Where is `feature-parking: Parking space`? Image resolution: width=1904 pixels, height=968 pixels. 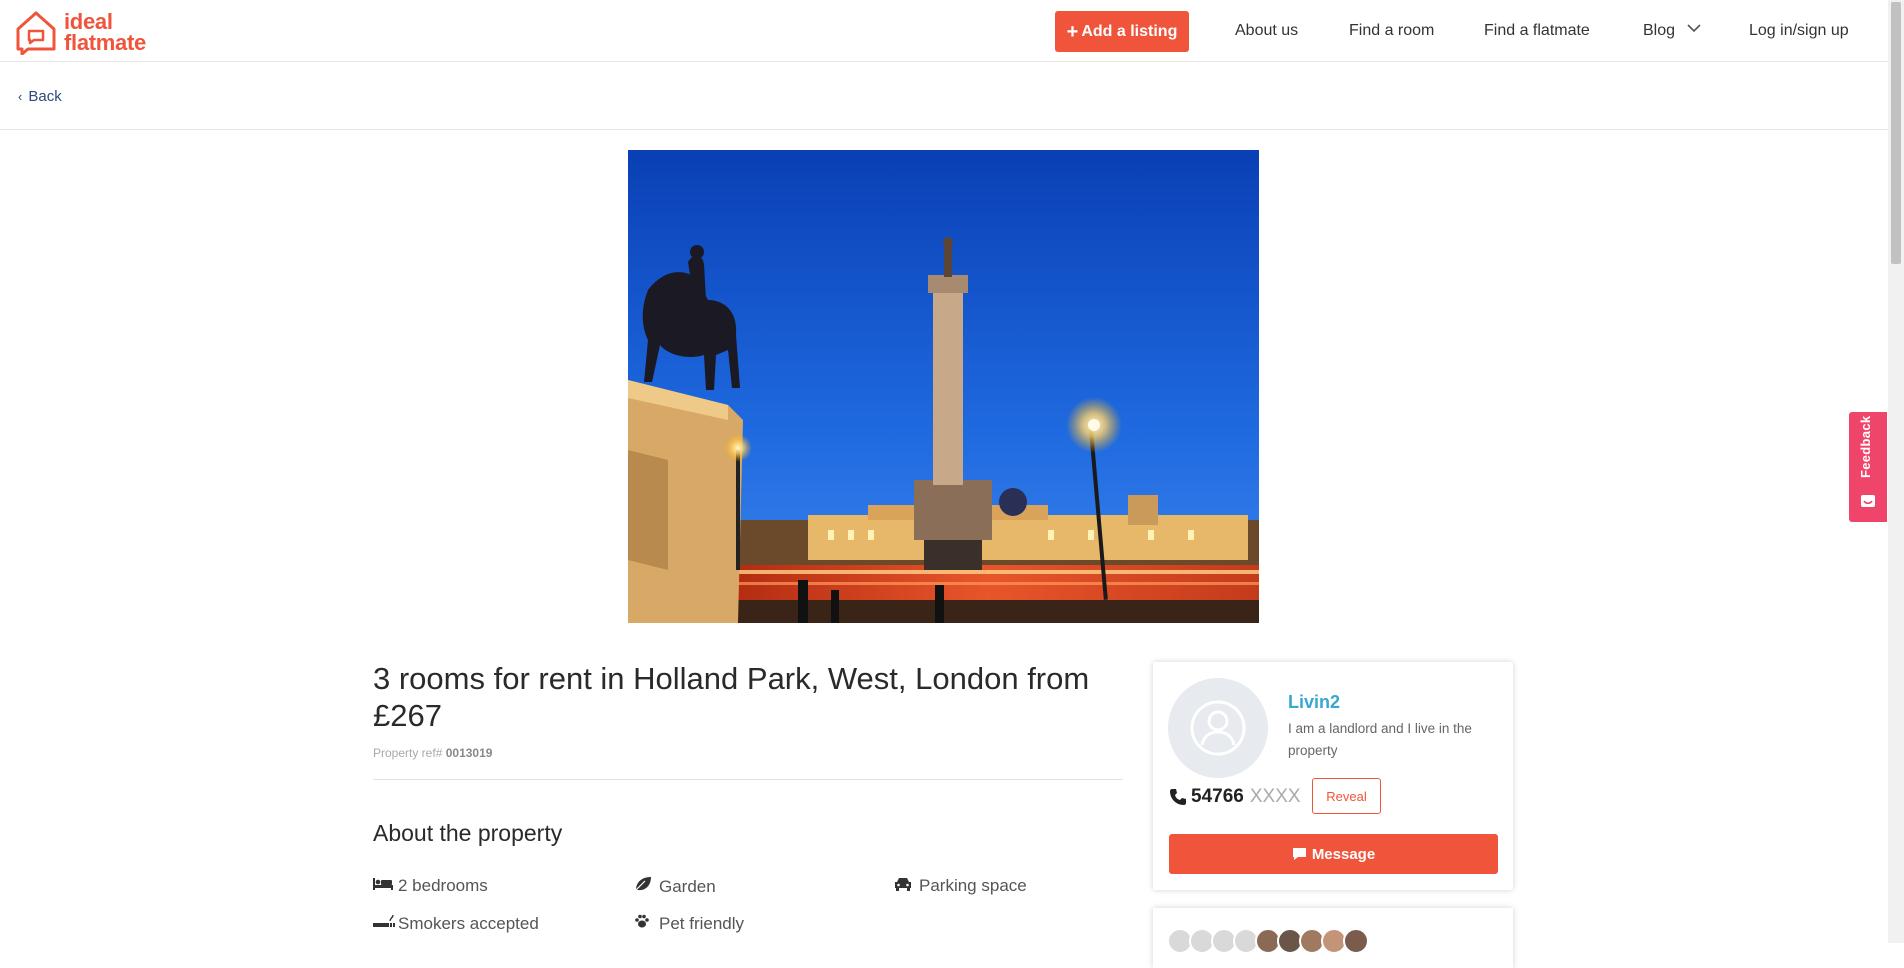
feature-parking: Parking space is located at coordinates (960, 886).